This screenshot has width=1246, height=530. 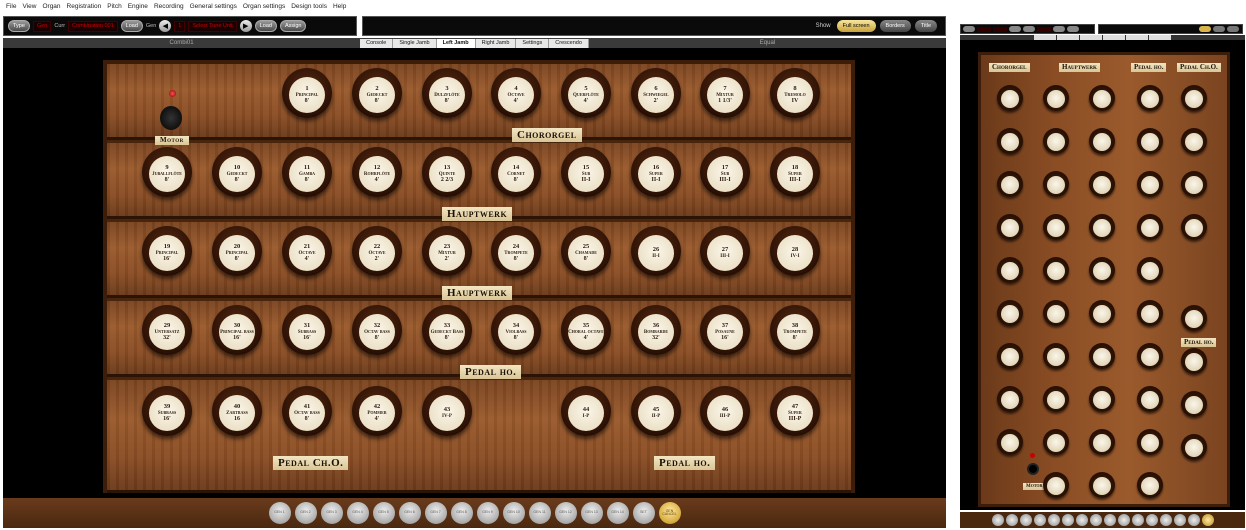 I want to click on stop-knob: 45 II-P, so click(x=656, y=411).